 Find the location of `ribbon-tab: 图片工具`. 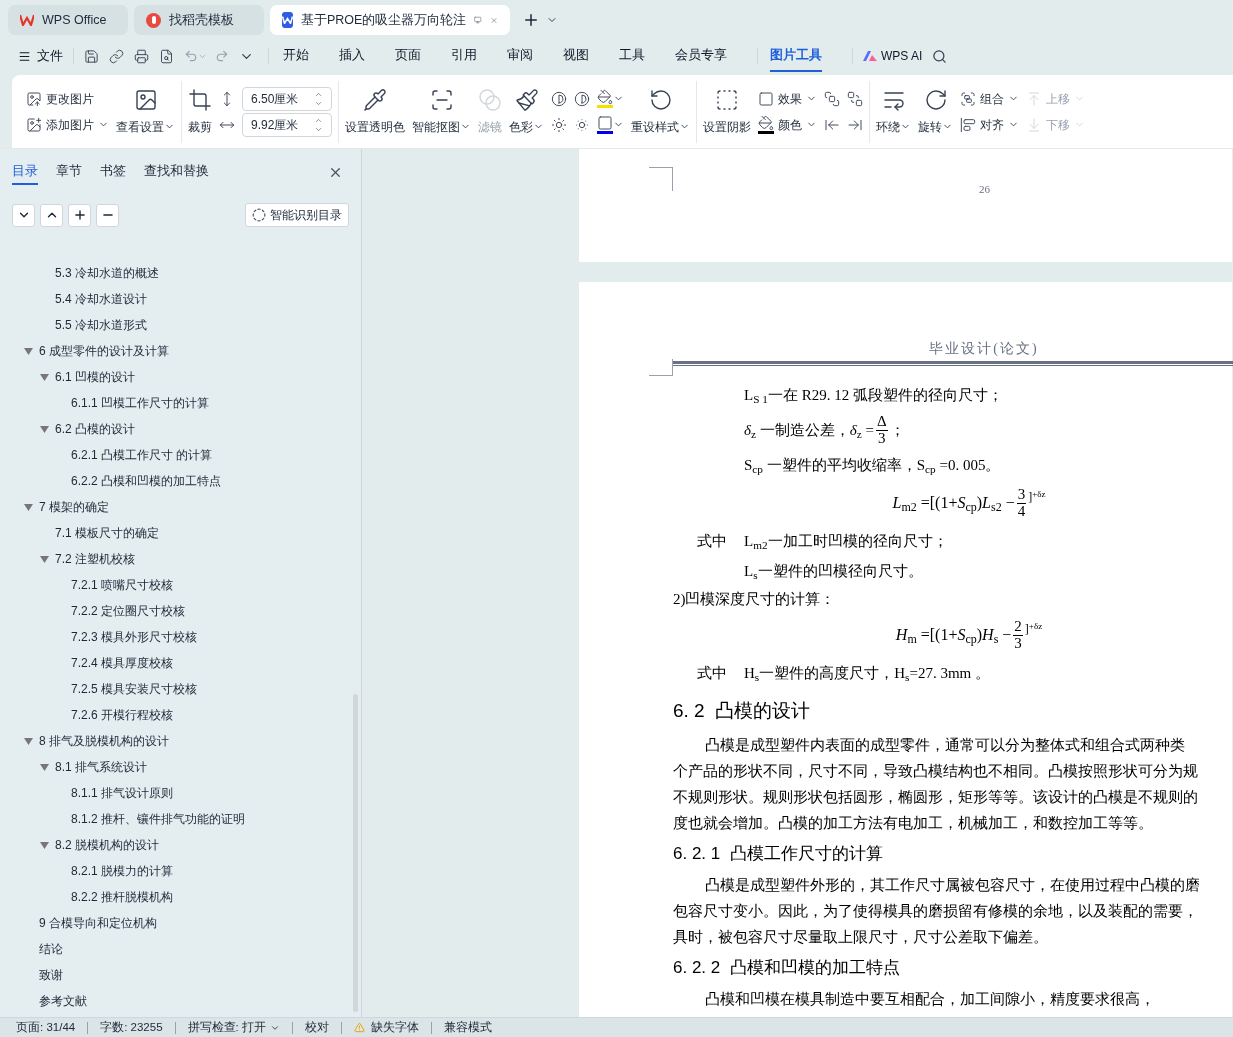

ribbon-tab: 图片工具 is located at coordinates (796, 56).